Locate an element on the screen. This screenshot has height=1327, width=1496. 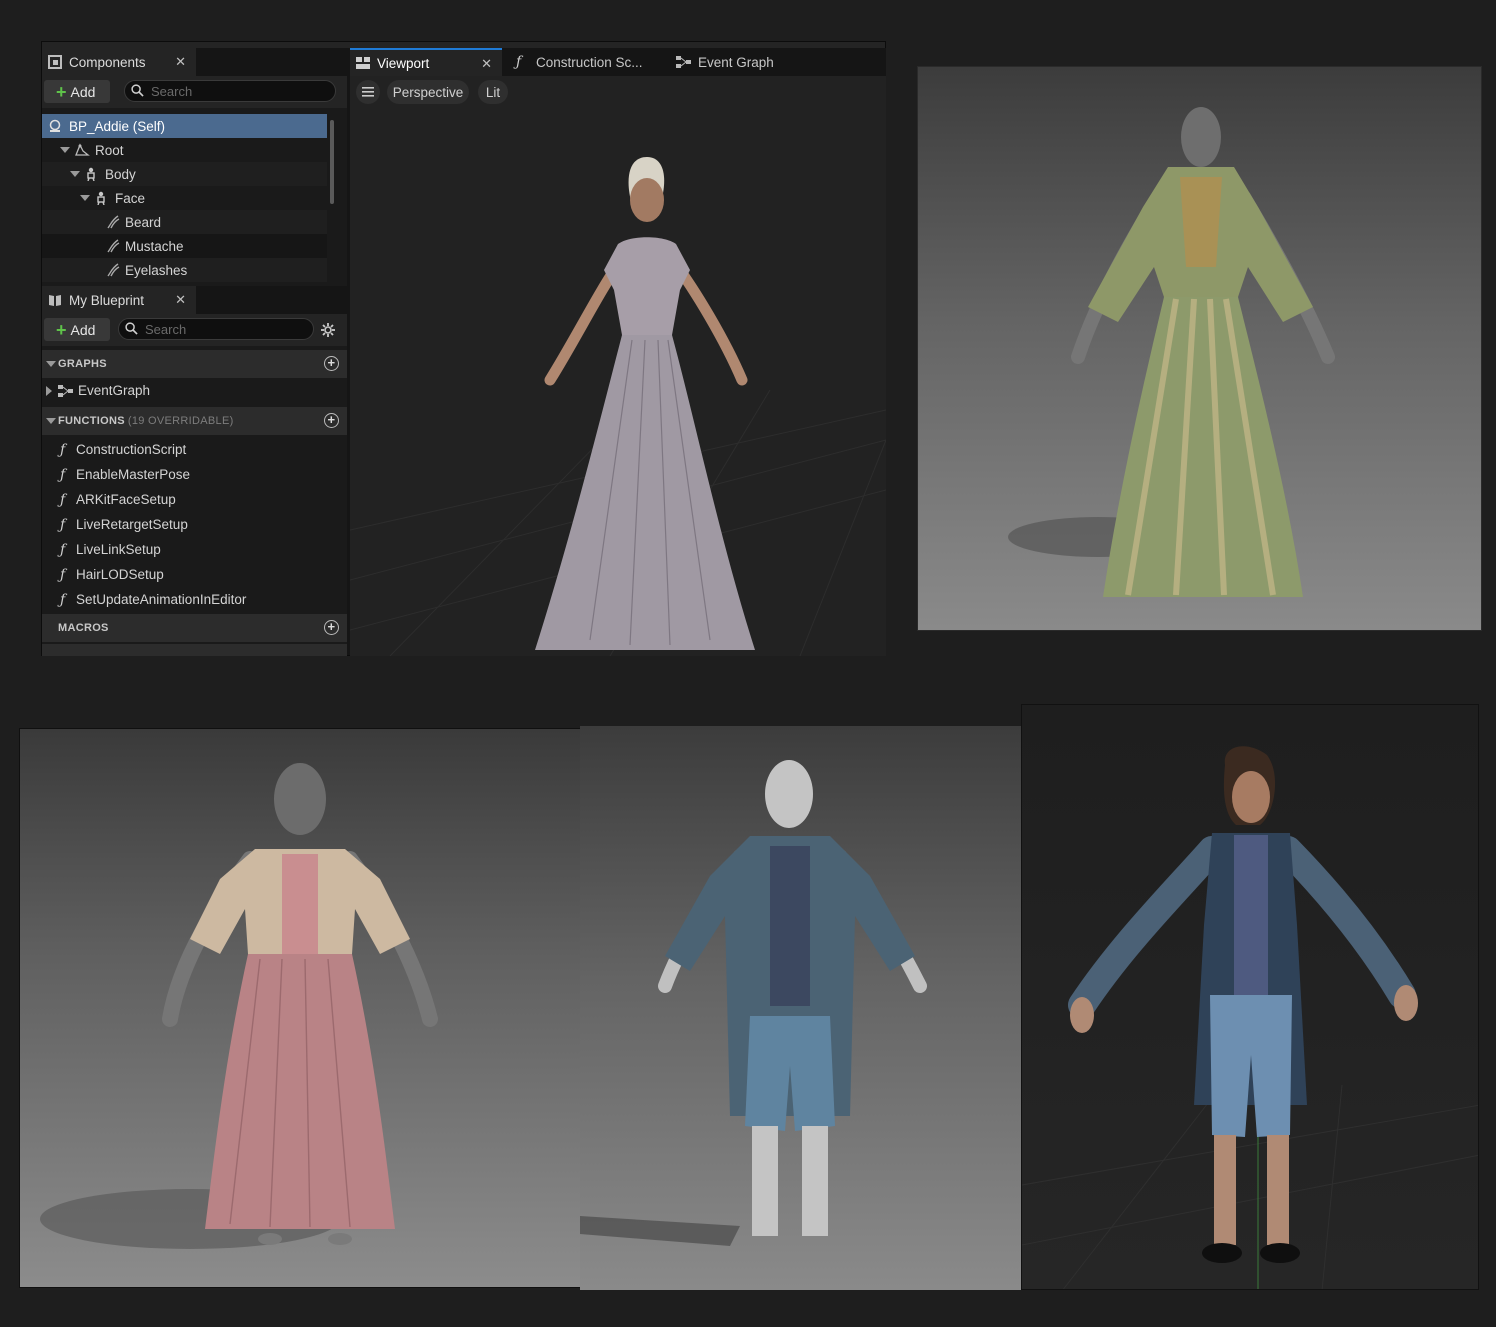
macros-section-header: MACROS + is located at coordinates (194, 628).